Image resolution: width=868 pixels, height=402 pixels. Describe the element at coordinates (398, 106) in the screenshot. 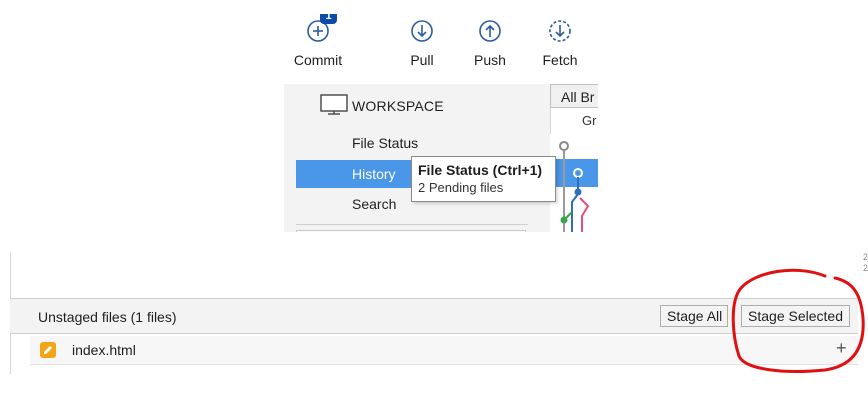

I see `workspace-heading: WORKSPACE` at that location.